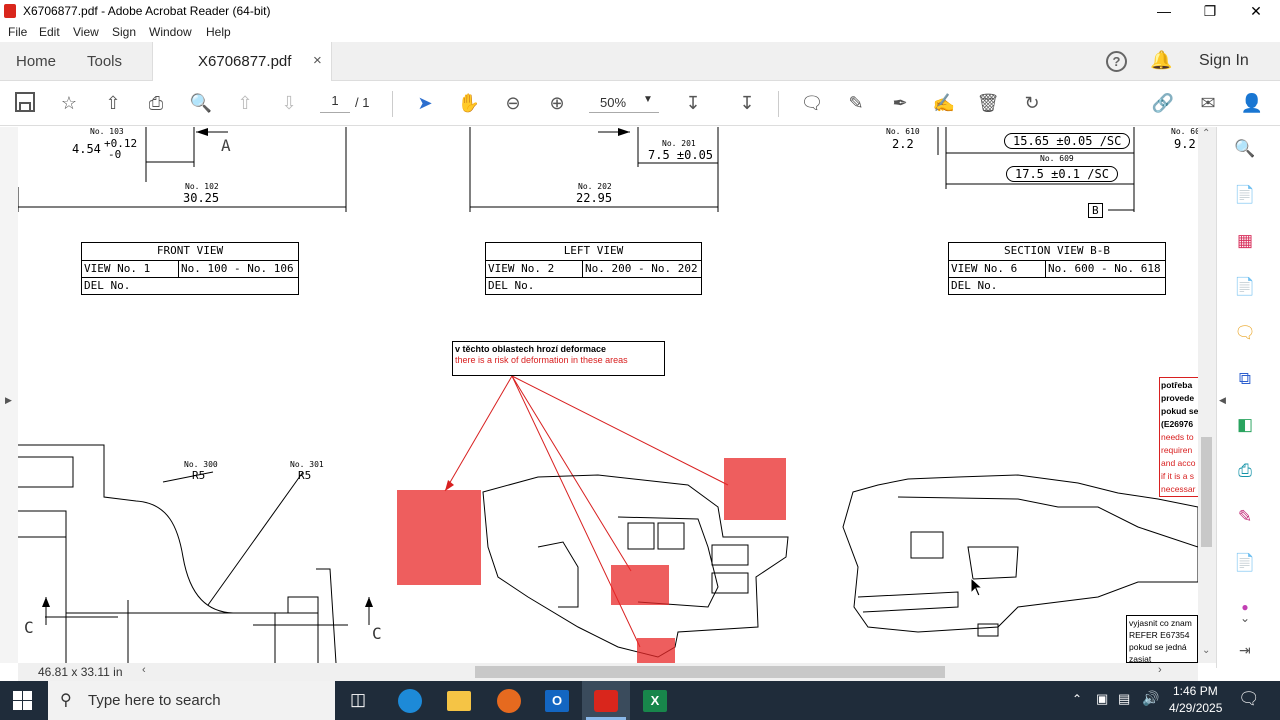 Image resolution: width=1280 pixels, height=720 pixels. What do you see at coordinates (1178, 476) in the screenshot?
I see `req-line: if it is a s` at bounding box center [1178, 476].